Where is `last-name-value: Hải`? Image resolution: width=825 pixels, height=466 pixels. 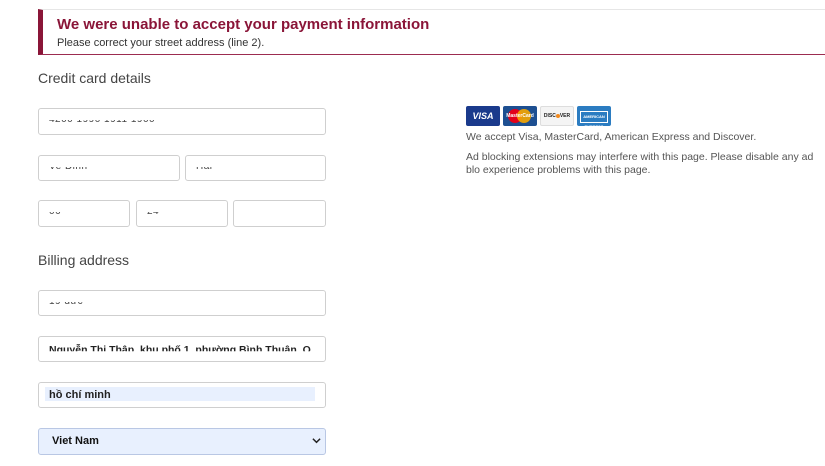 last-name-value: Hải is located at coordinates (204, 166).